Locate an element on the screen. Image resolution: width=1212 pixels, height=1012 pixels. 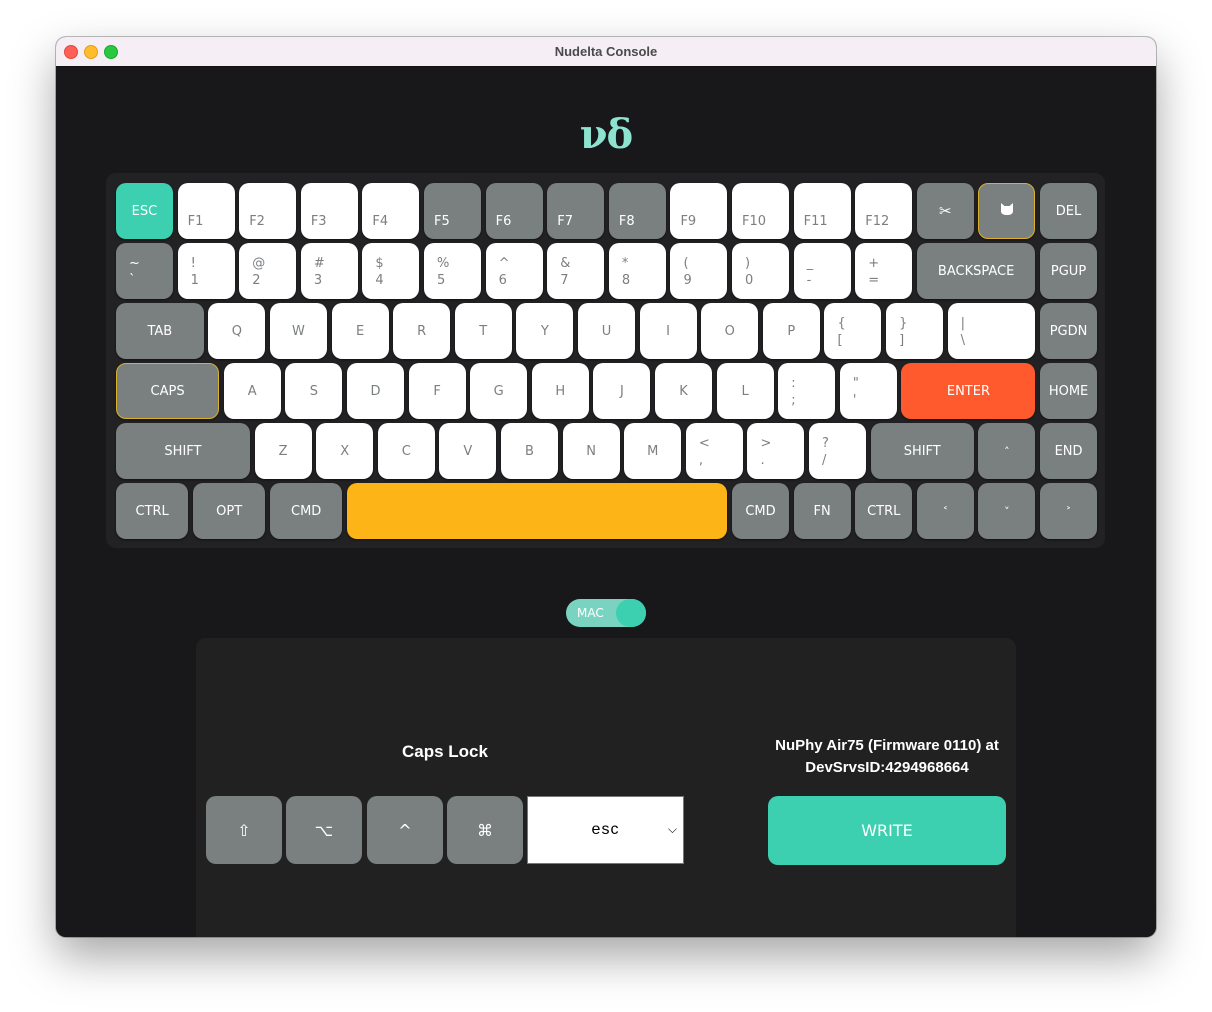
os-mode-toggle: MAC is located at coordinates (606, 613).